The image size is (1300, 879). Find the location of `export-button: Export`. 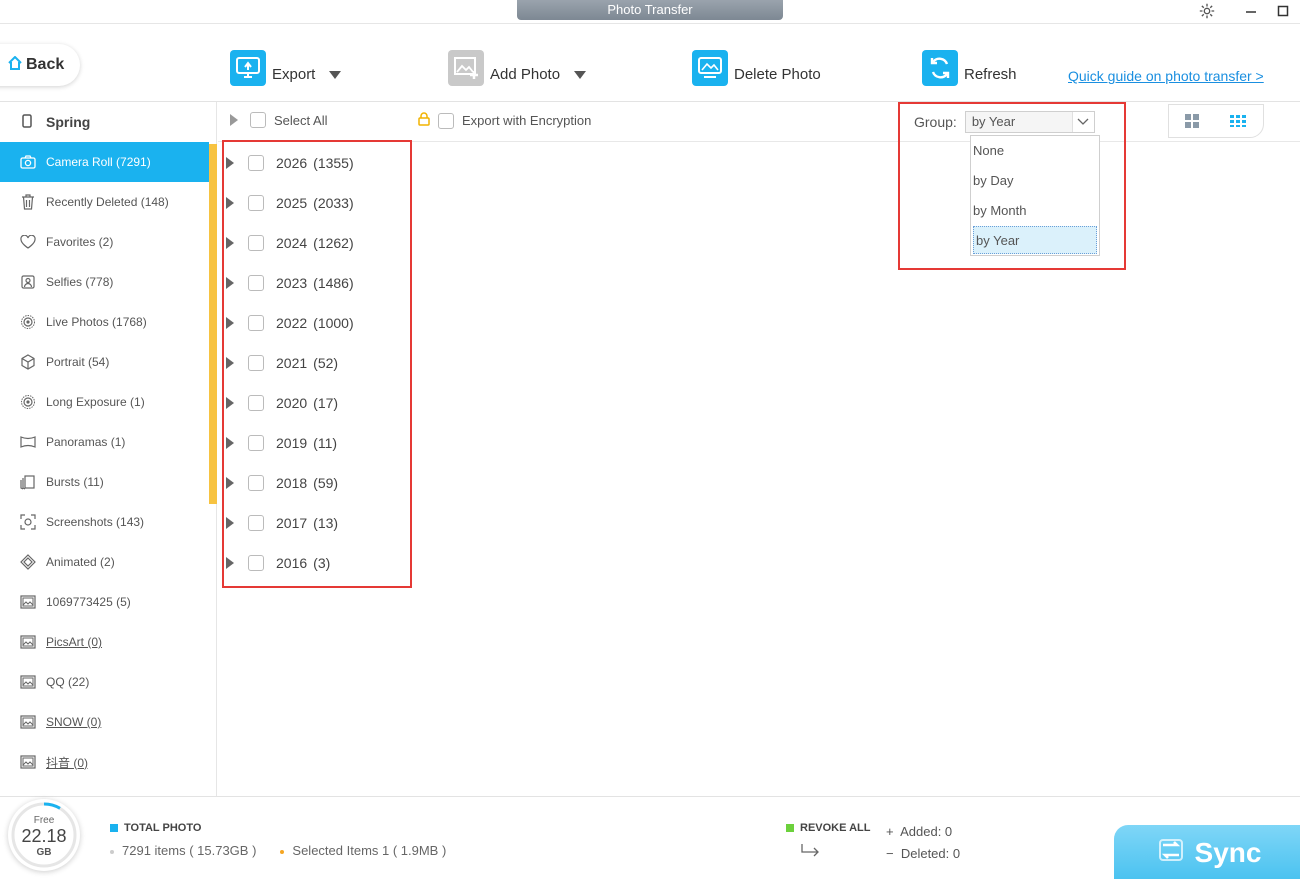

export-button: Export is located at coordinates (286, 68).